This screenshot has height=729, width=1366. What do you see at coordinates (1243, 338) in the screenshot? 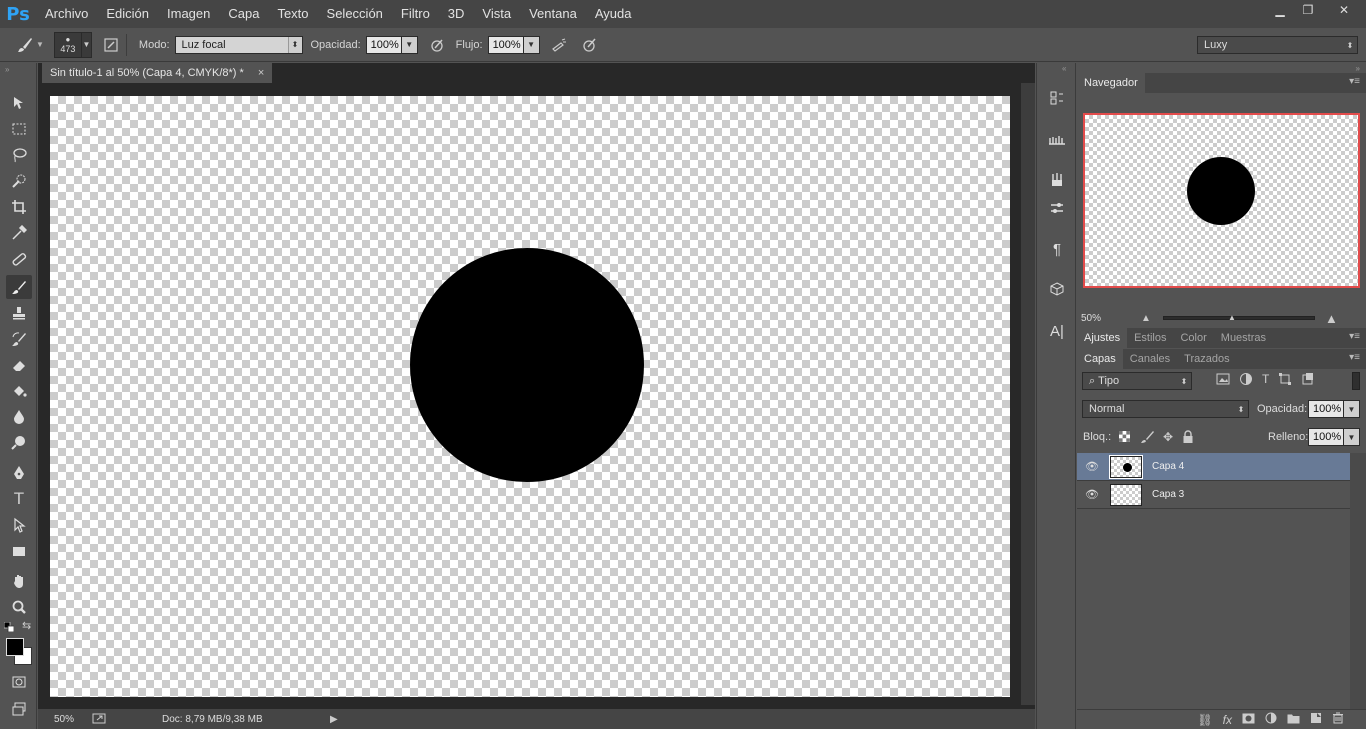
I see `tab-muestras: Muestras` at bounding box center [1243, 338].